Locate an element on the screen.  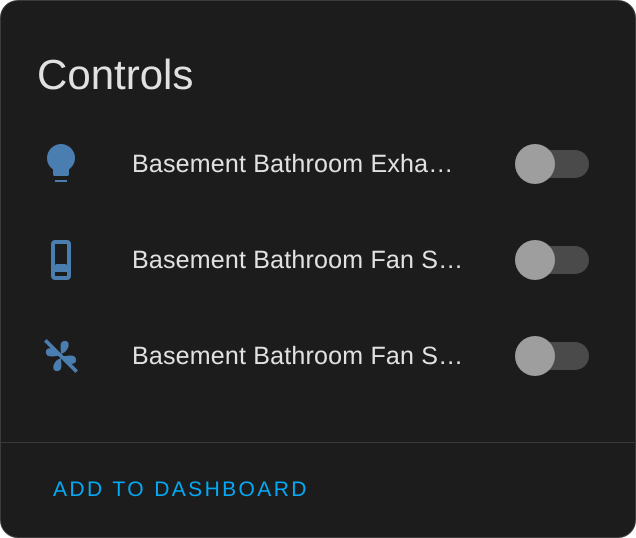
card-title: Controls is located at coordinates (115, 74).